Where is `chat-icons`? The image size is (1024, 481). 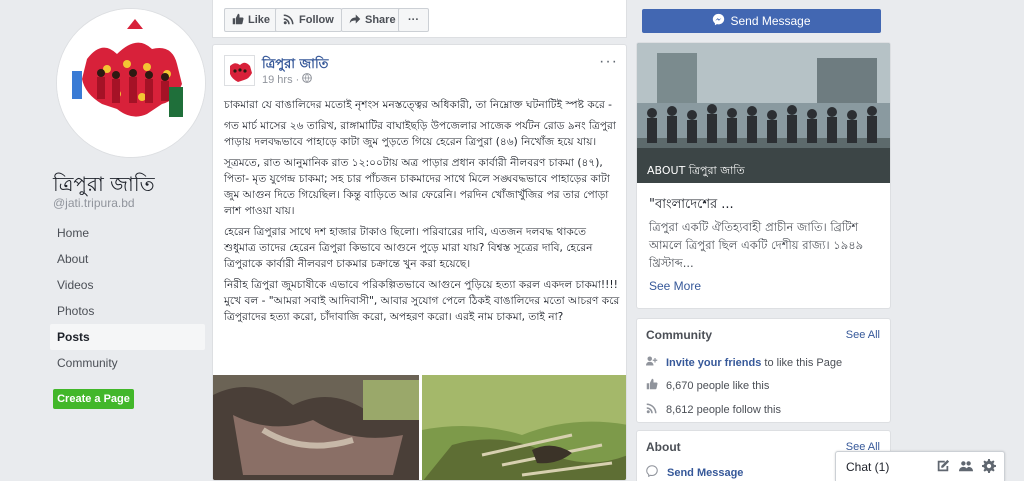
chat-icons is located at coordinates (966, 468).